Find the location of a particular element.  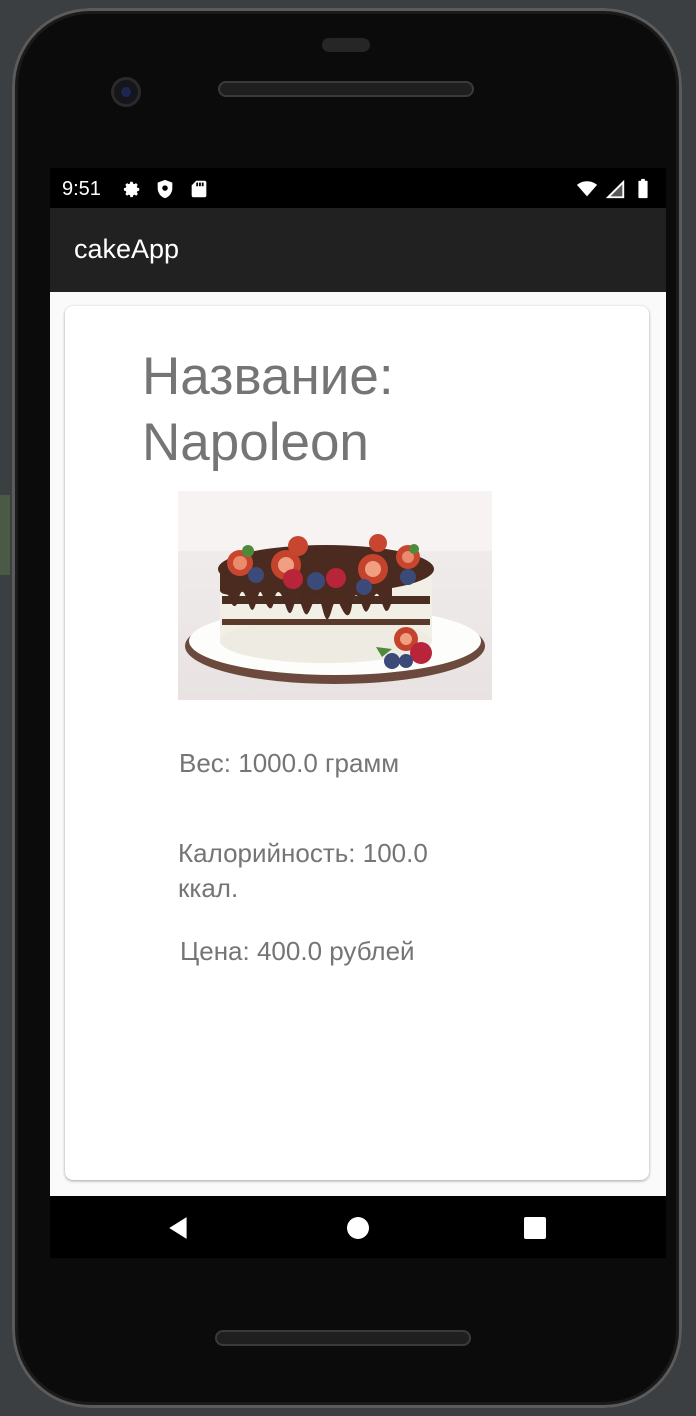

back-icon is located at coordinates (179, 1228).